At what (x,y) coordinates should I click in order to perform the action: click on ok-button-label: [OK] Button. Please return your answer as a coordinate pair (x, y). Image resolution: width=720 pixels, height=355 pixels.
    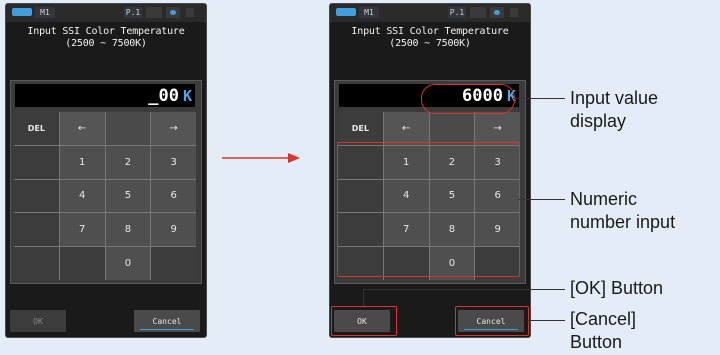
    Looking at the image, I should click on (617, 288).